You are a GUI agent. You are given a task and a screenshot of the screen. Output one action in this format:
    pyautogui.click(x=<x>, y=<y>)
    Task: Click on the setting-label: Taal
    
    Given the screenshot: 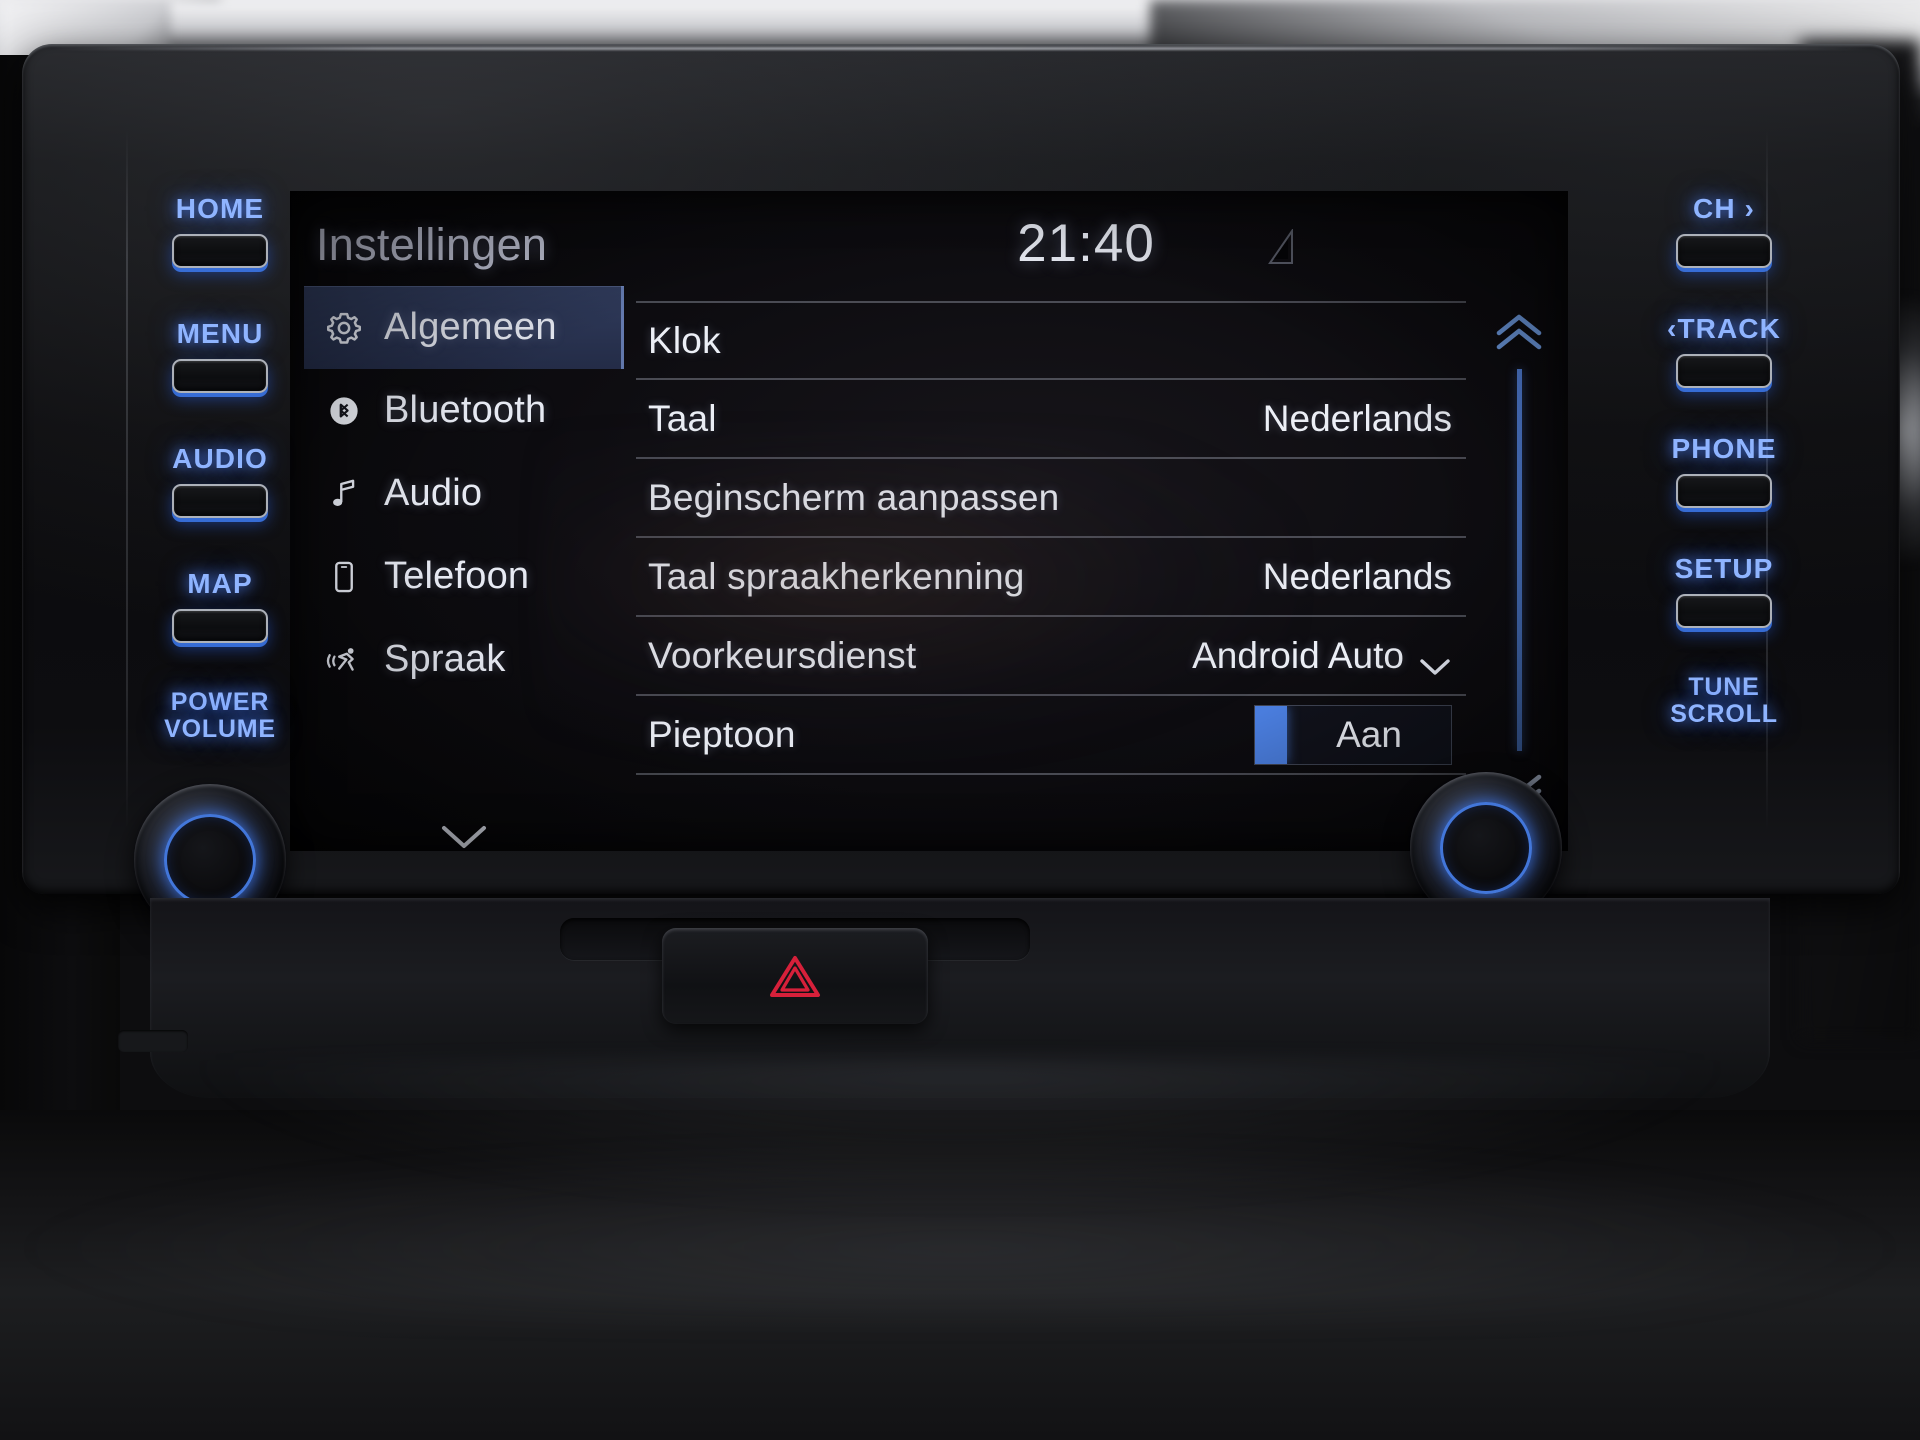 What is the action you would take?
    pyautogui.click(x=682, y=418)
    